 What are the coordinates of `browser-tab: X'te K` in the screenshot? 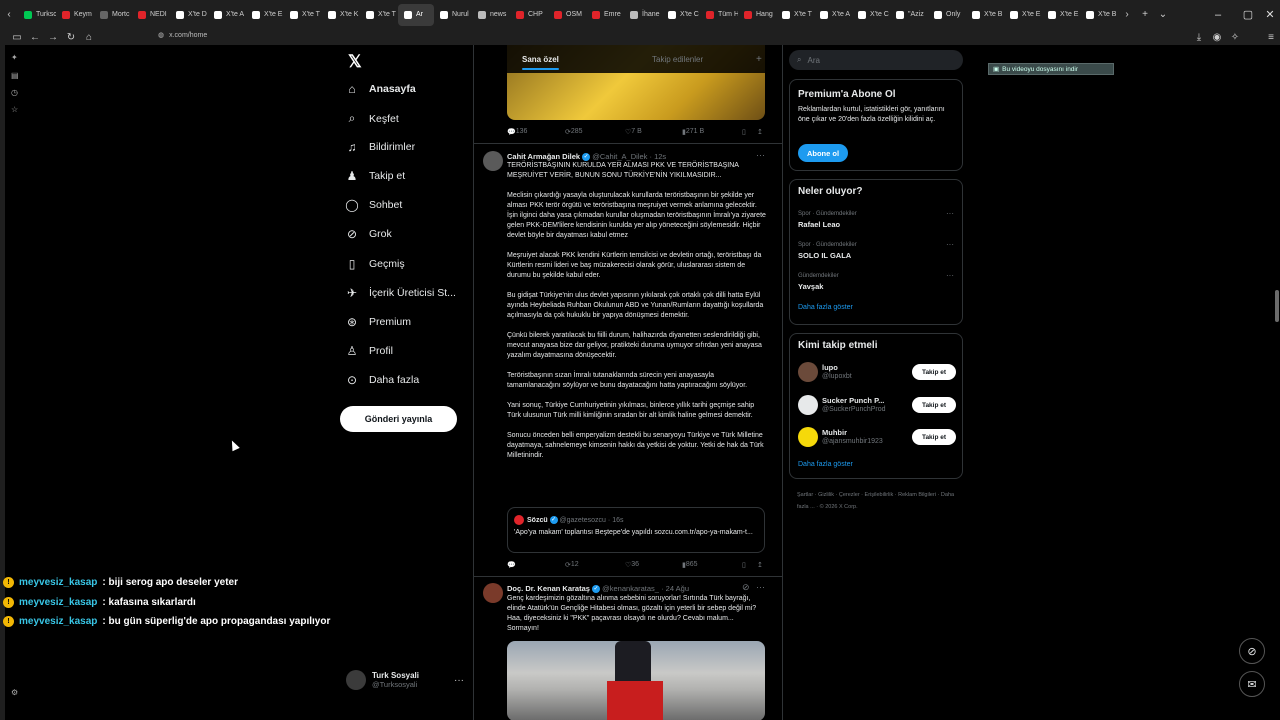 It's located at (341, 15).